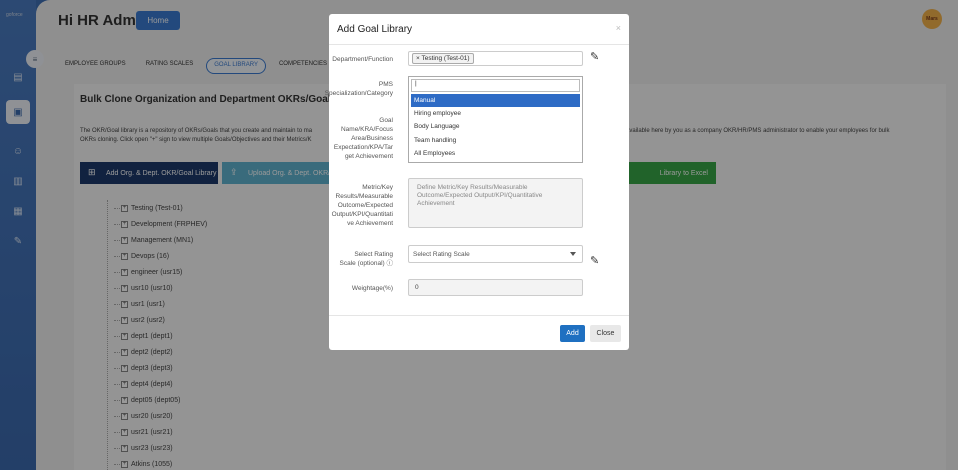  Describe the element at coordinates (388, 263) in the screenshot. I see `info-icon: ⓘ` at that location.